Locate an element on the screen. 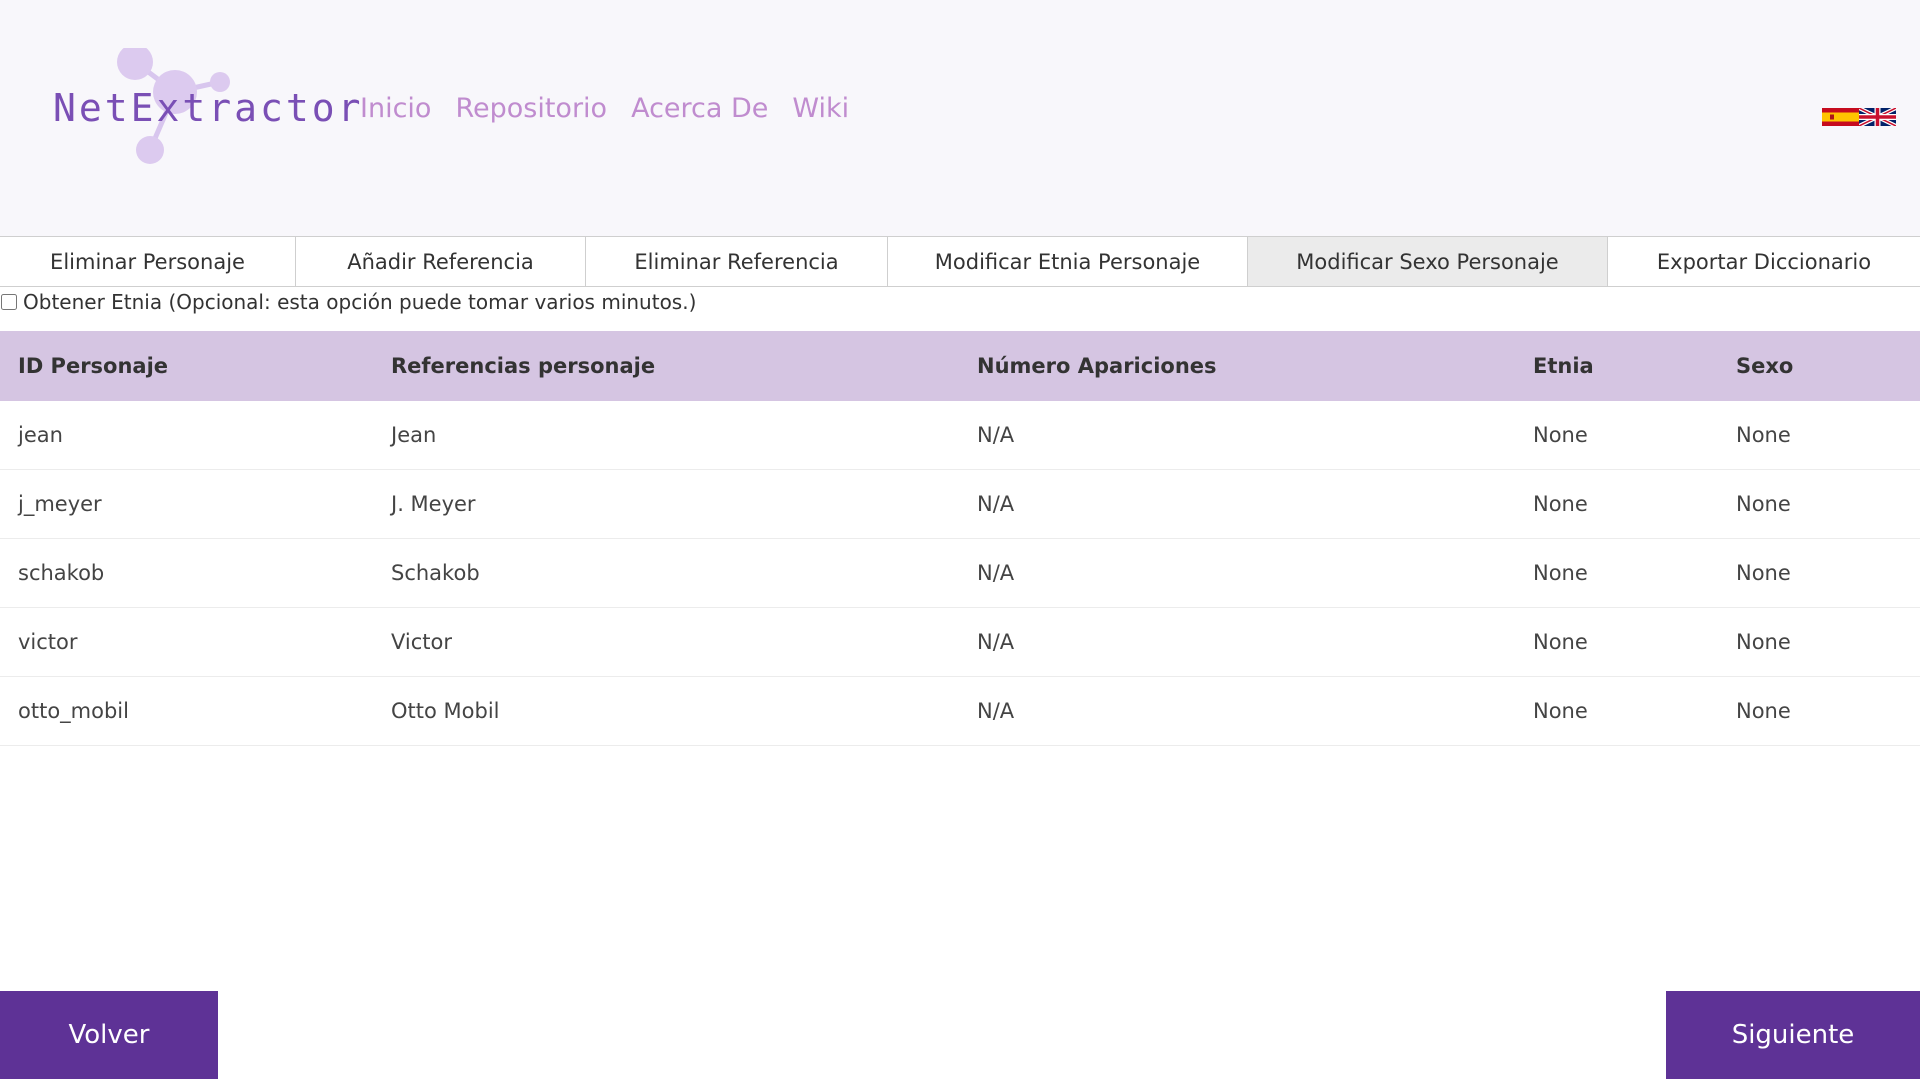 Image resolution: width=1920 pixels, height=1079 pixels. logo-text: NetExtractor is located at coordinates (208, 108).